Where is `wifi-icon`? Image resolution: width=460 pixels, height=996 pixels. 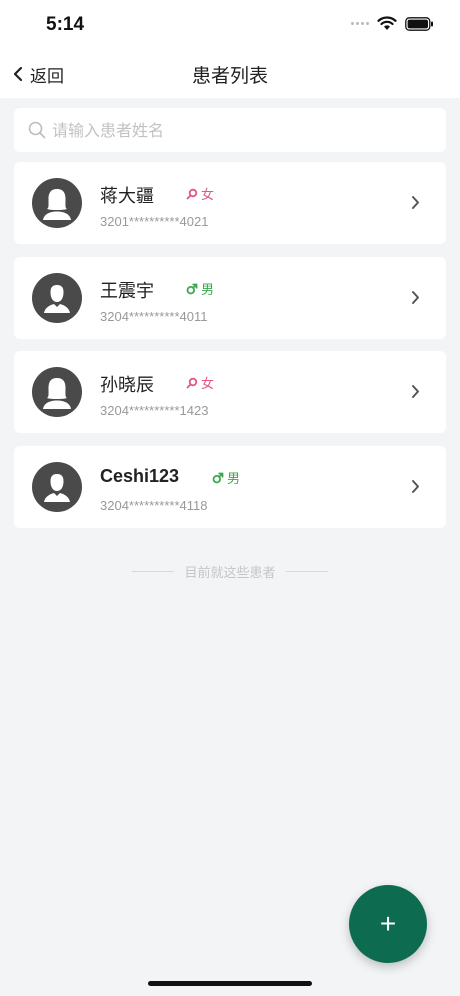
wifi-icon is located at coordinates (387, 23).